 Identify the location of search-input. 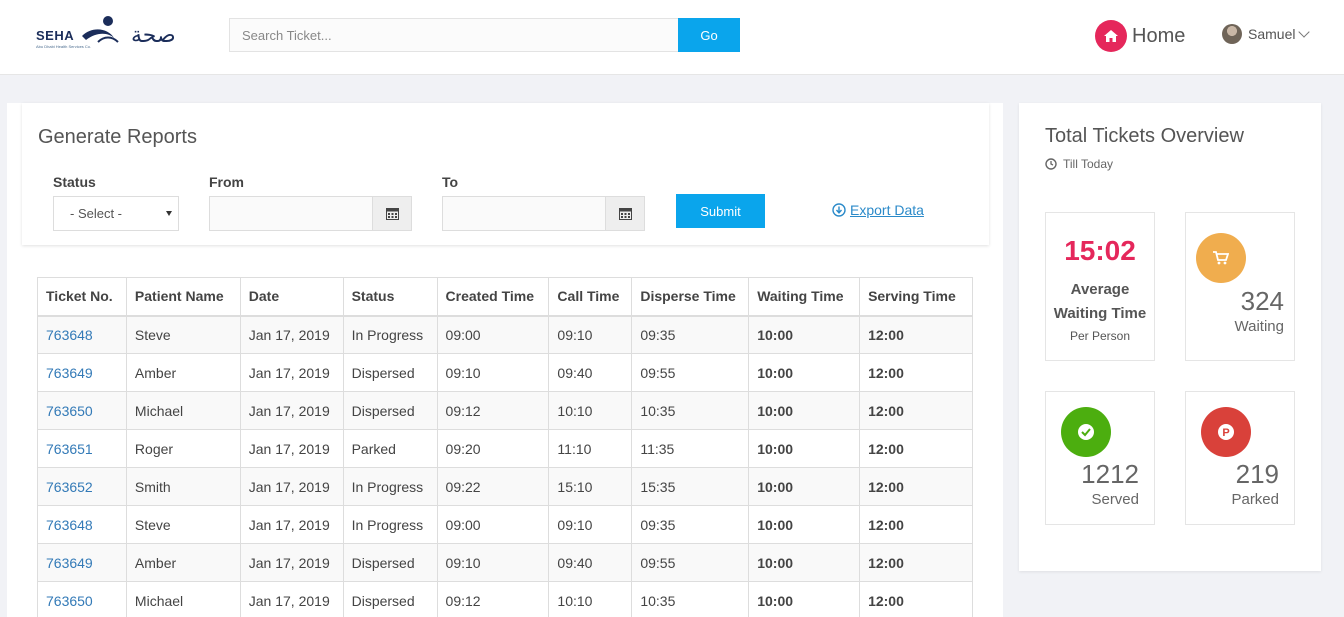
(454, 35).